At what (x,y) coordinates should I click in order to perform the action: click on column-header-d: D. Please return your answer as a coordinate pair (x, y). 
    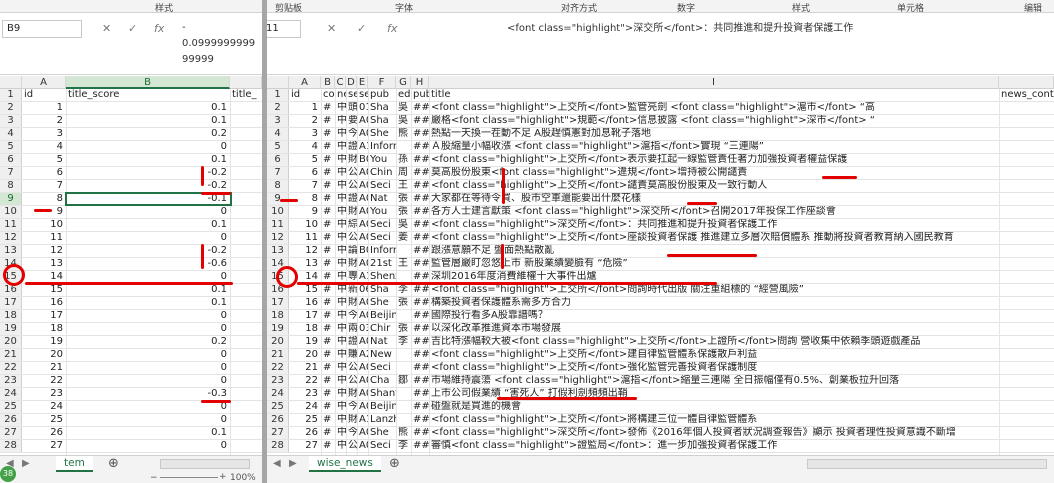
    Looking at the image, I should click on (351, 82).